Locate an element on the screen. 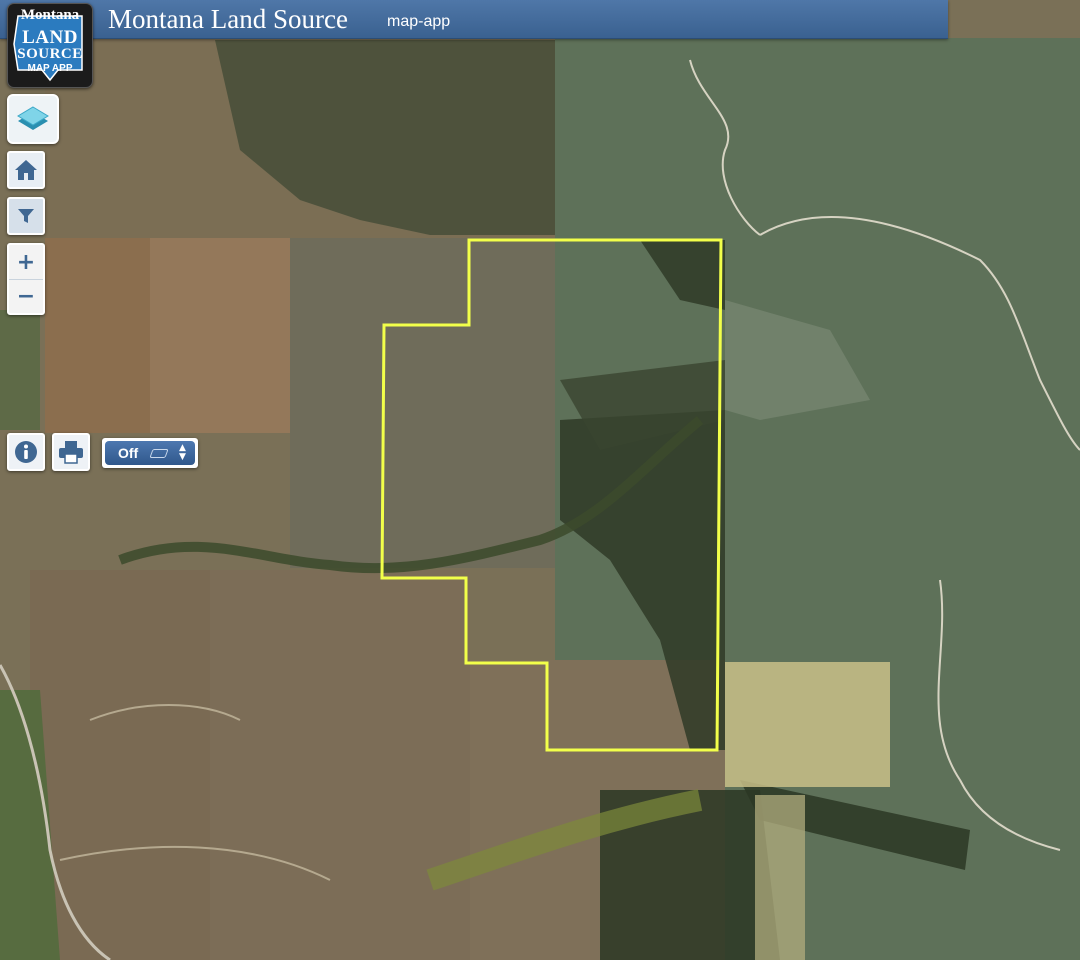  logo-line-source: SOURCE is located at coordinates (50, 54).